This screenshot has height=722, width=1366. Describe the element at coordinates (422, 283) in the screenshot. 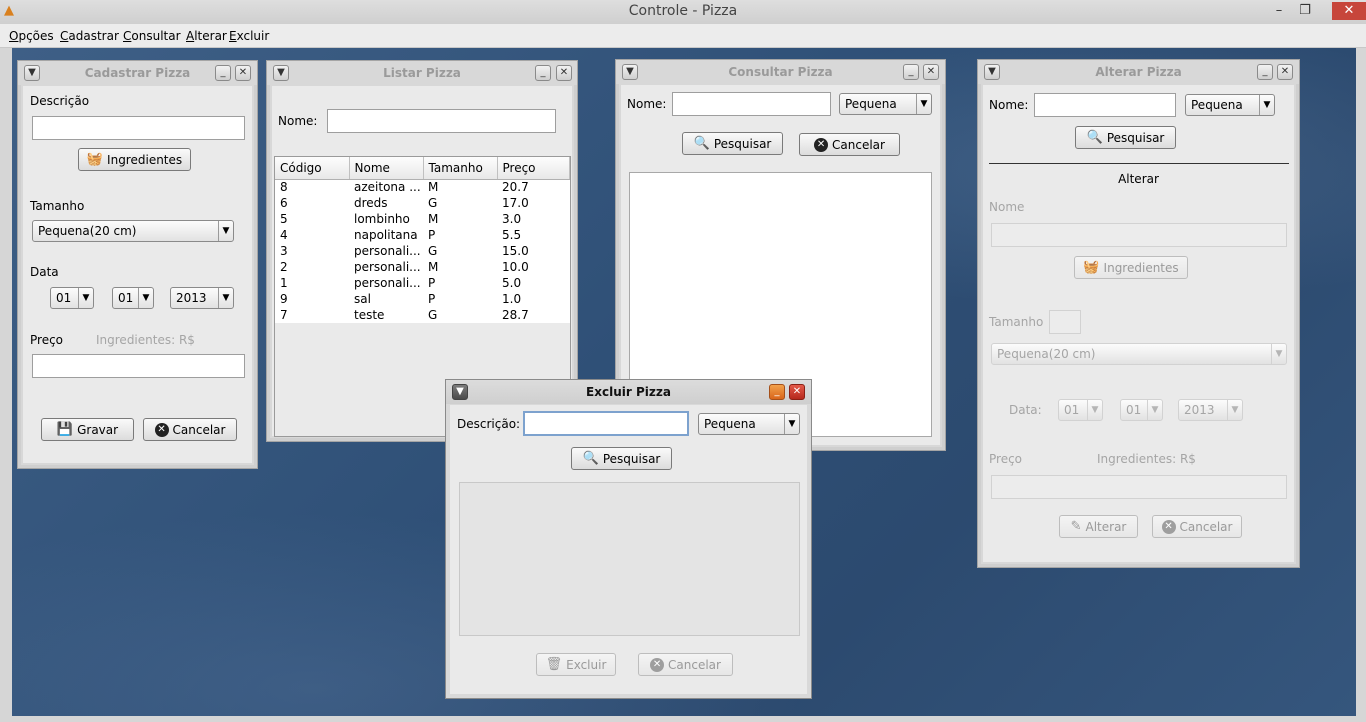

I see `table-row: 1 personali... P 5.0` at that location.